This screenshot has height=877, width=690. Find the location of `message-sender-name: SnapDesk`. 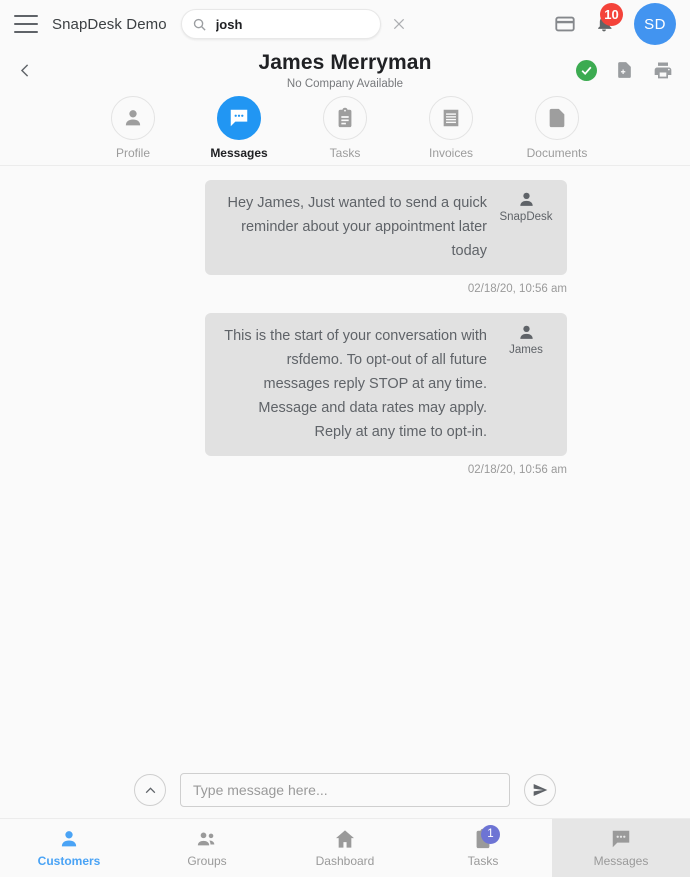

message-sender-name: SnapDesk is located at coordinates (526, 217).